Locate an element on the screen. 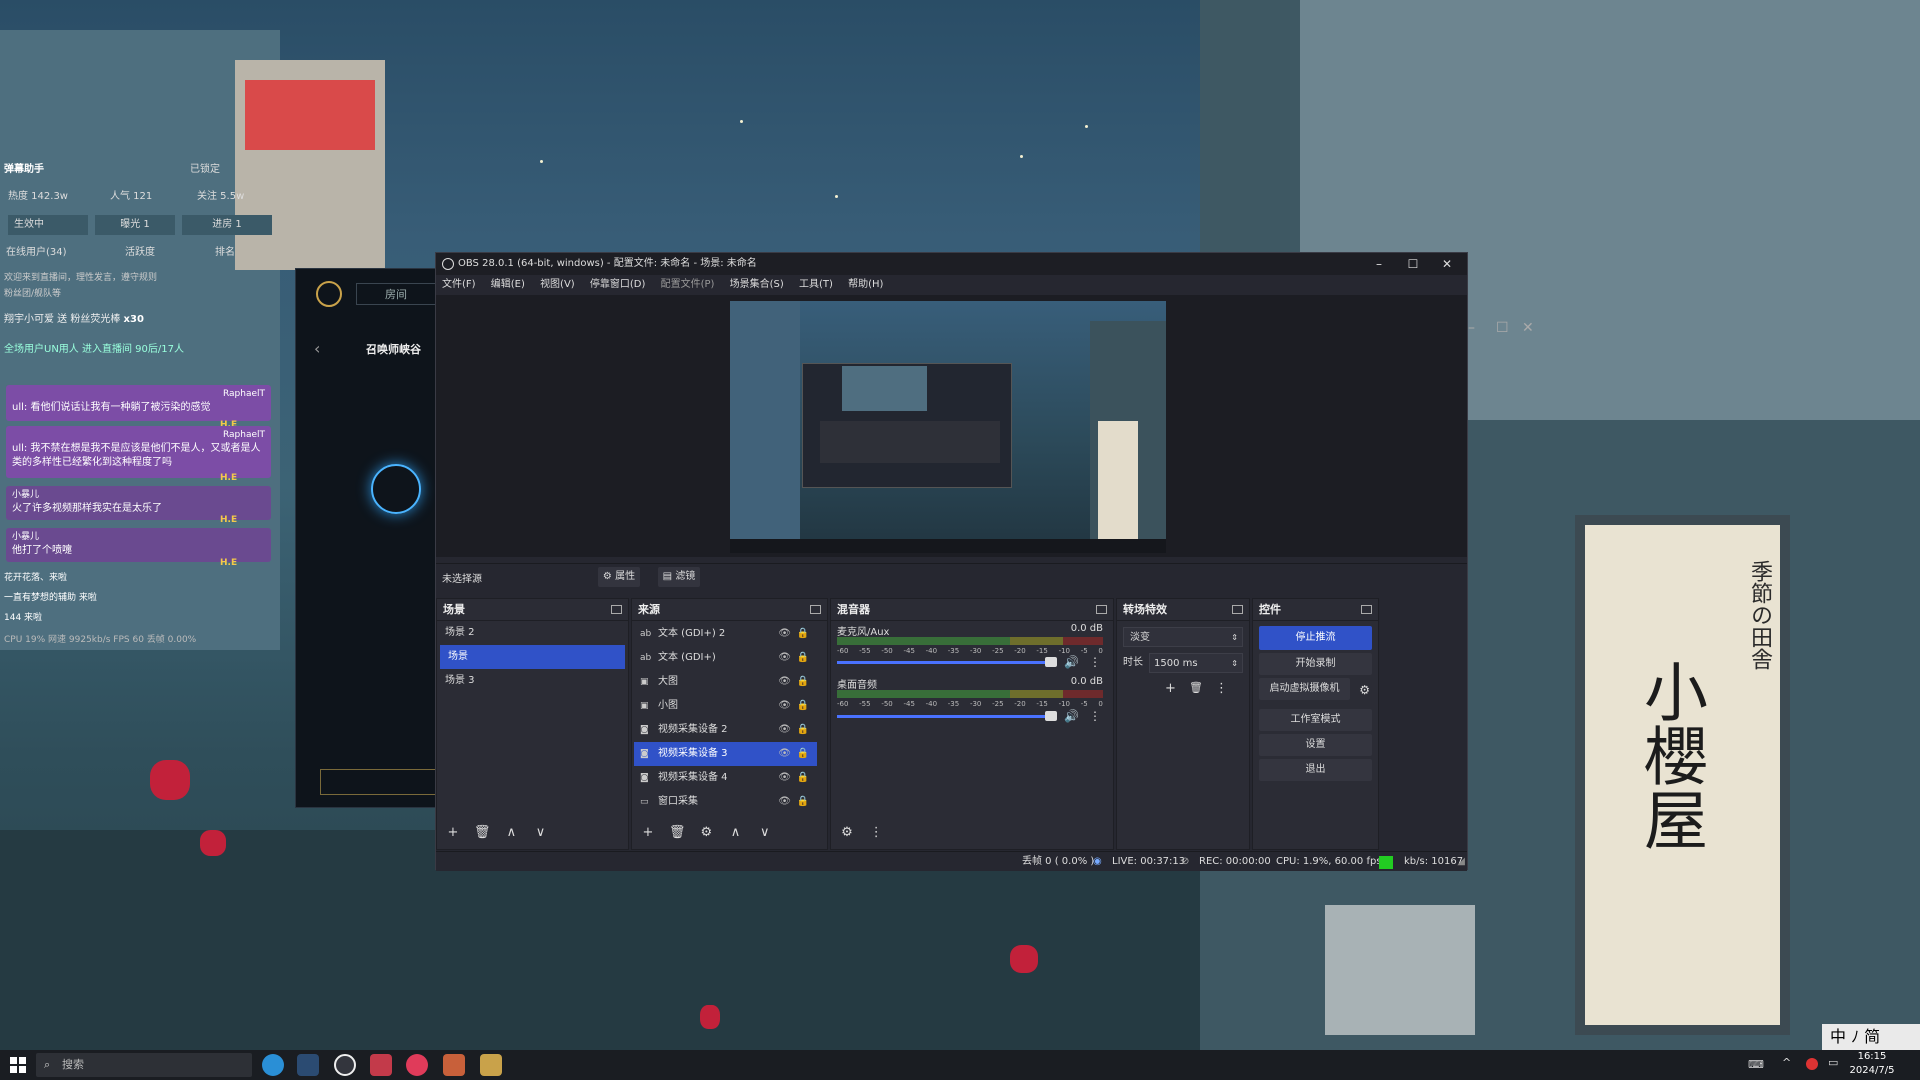  menu-docks: 停靠窗口(D) is located at coordinates (618, 285).